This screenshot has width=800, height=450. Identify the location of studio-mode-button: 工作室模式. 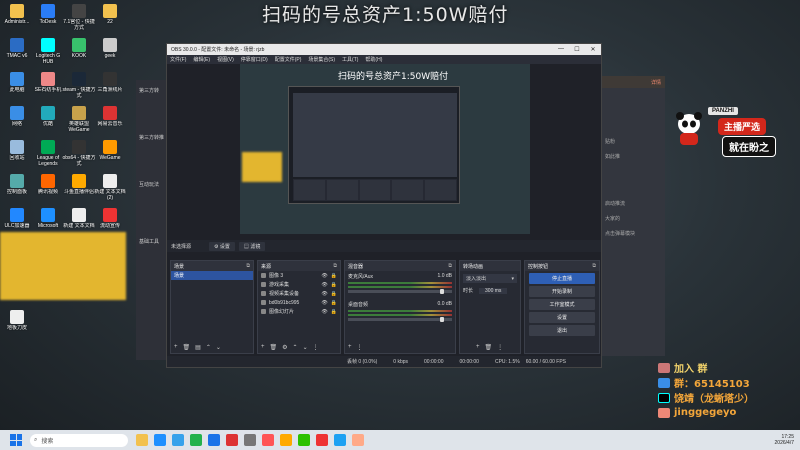
(562, 304).